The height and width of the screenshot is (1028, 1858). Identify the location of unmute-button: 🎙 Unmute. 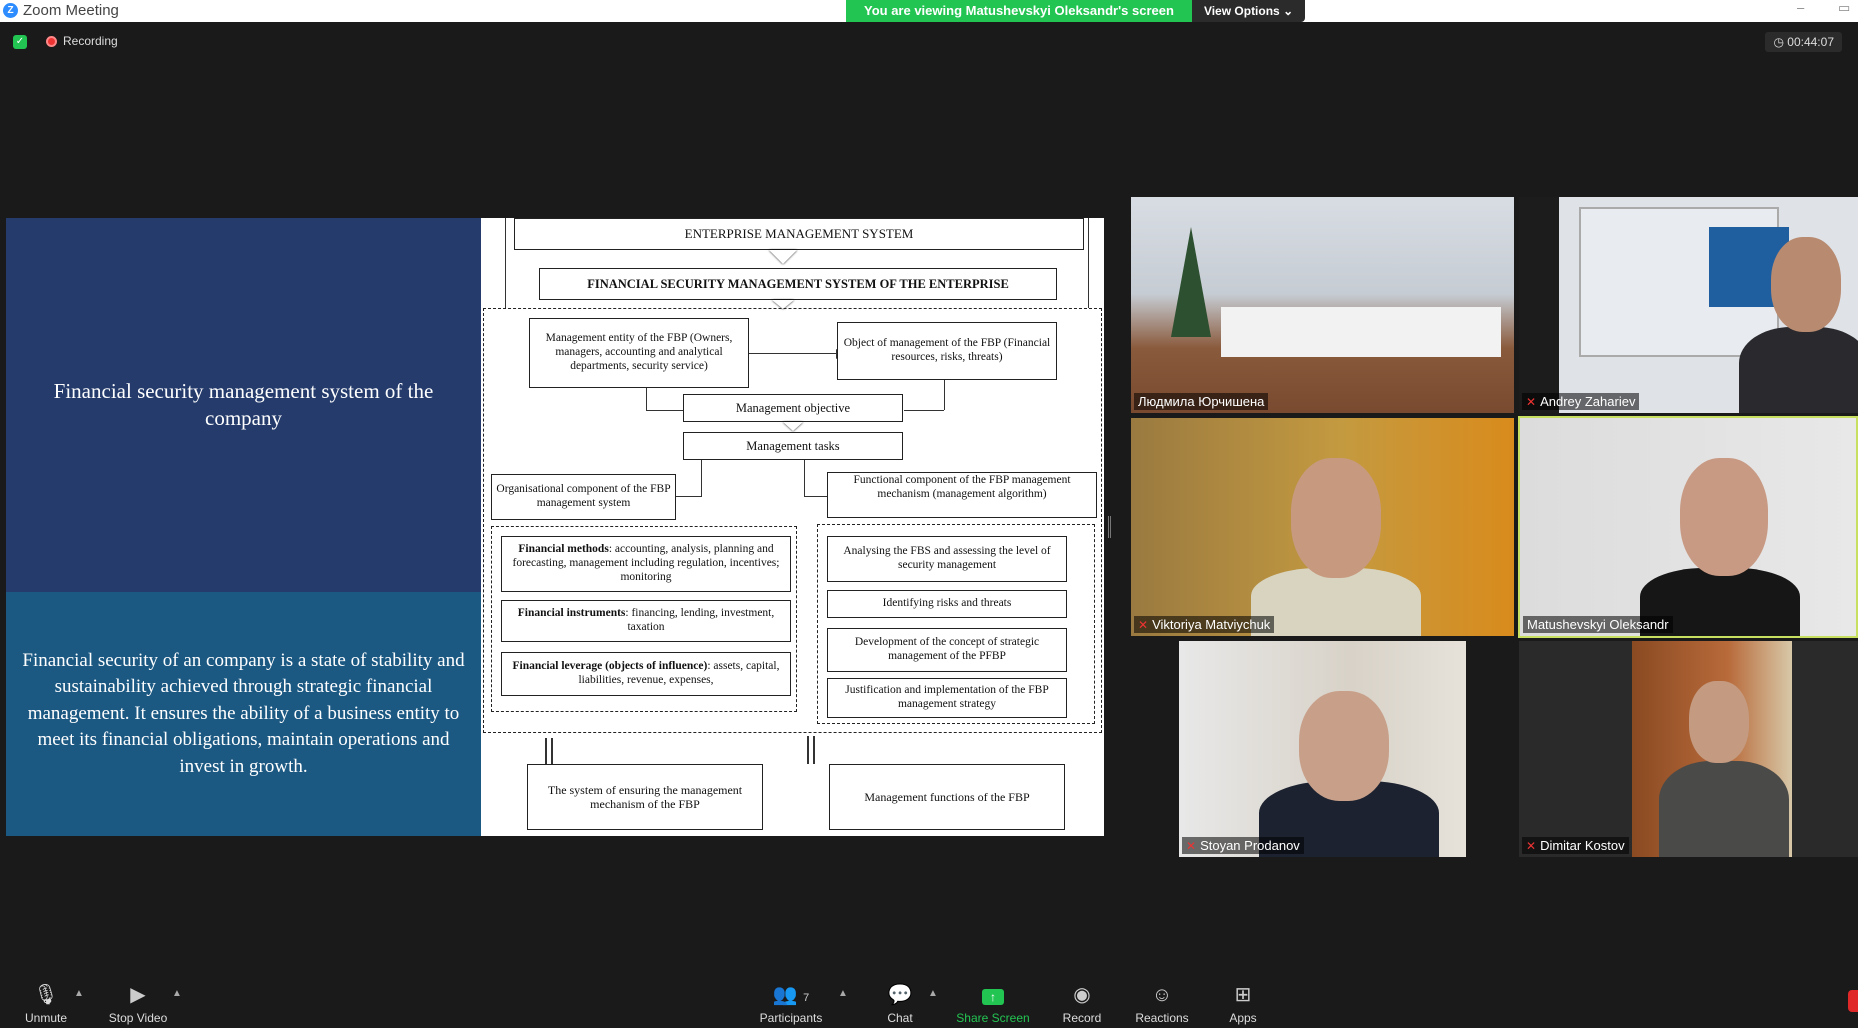
(46, 1004).